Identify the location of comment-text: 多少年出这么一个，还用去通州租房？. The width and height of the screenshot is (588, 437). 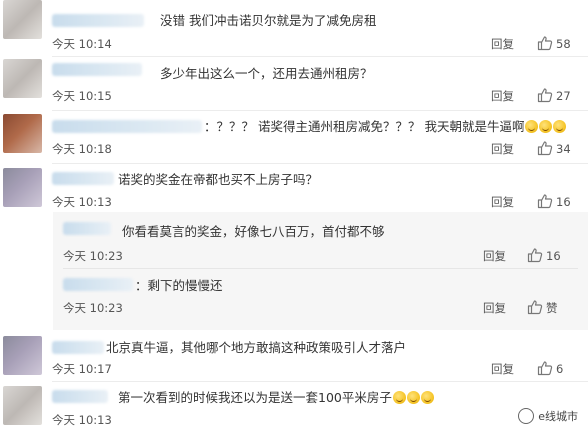
(266, 73).